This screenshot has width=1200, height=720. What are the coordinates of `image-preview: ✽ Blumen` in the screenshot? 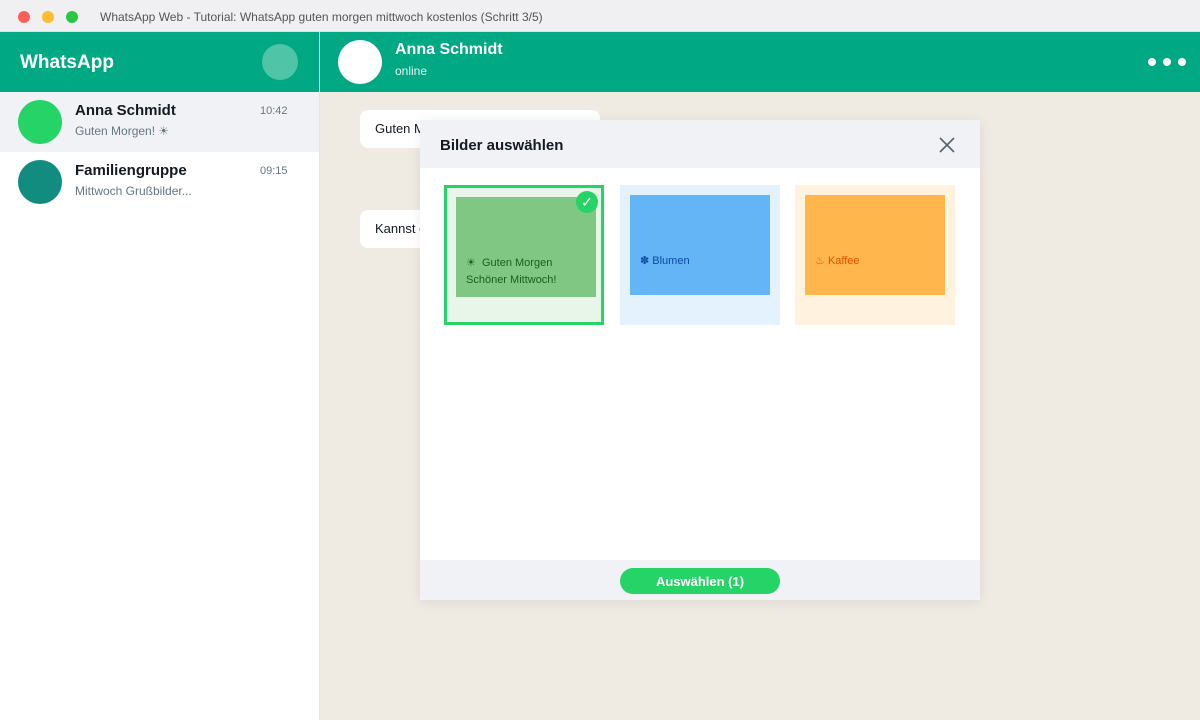 It's located at (700, 245).